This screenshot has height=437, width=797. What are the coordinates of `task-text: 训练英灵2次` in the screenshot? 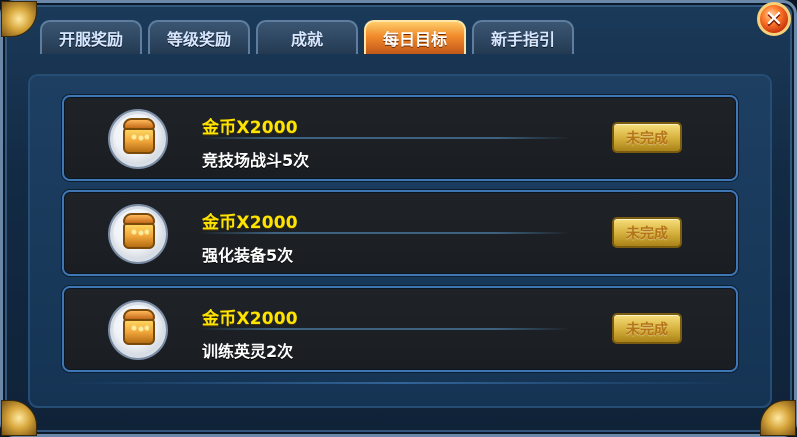 It's located at (248, 351).